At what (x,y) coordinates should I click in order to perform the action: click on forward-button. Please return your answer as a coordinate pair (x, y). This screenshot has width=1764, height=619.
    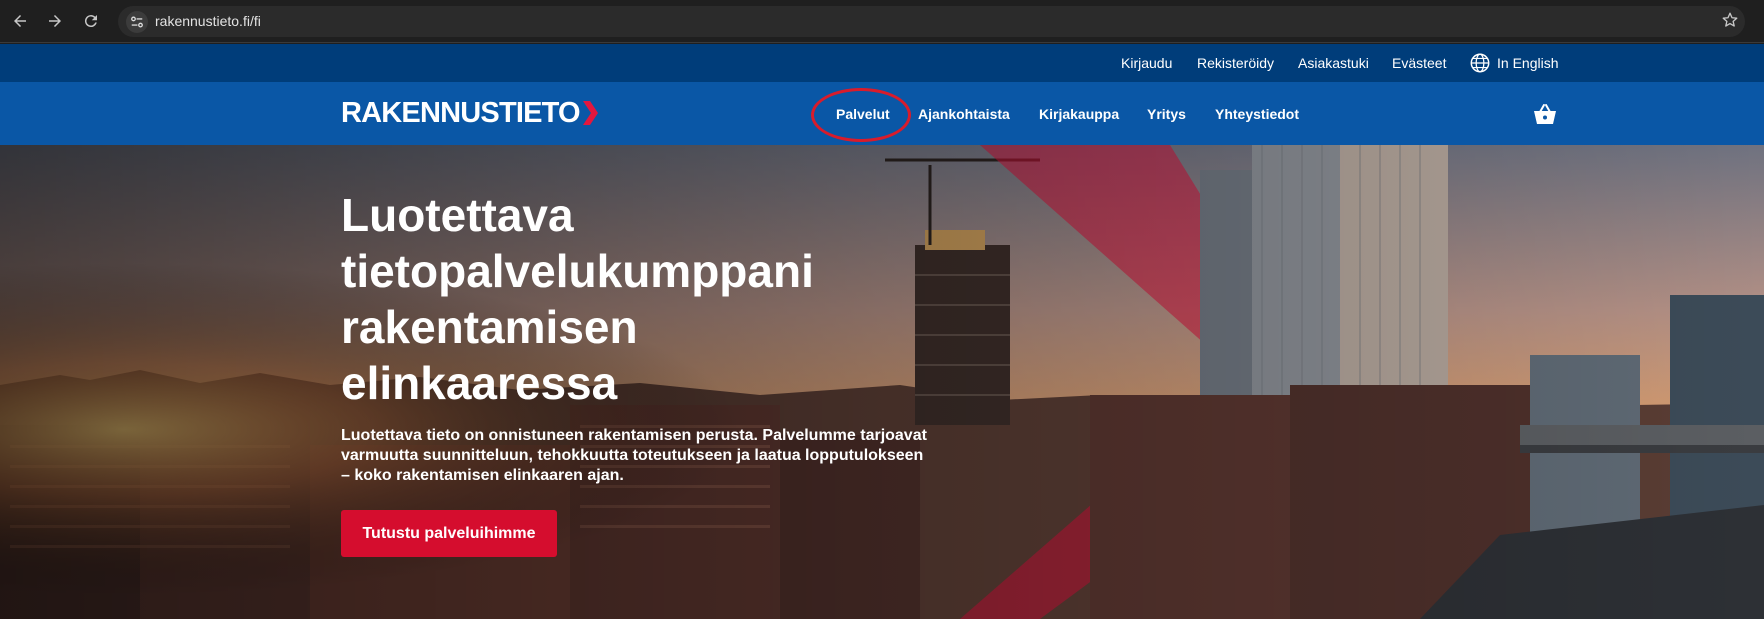
    Looking at the image, I should click on (55, 21).